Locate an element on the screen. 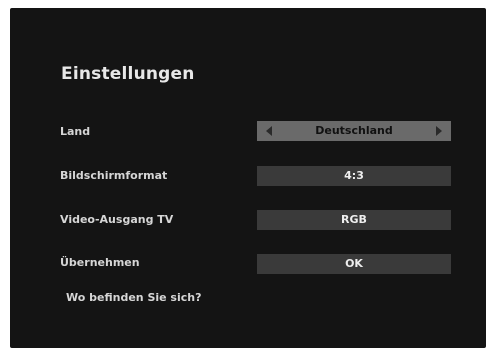 The image size is (496, 356). video-ausgang-value: RGB is located at coordinates (354, 219).